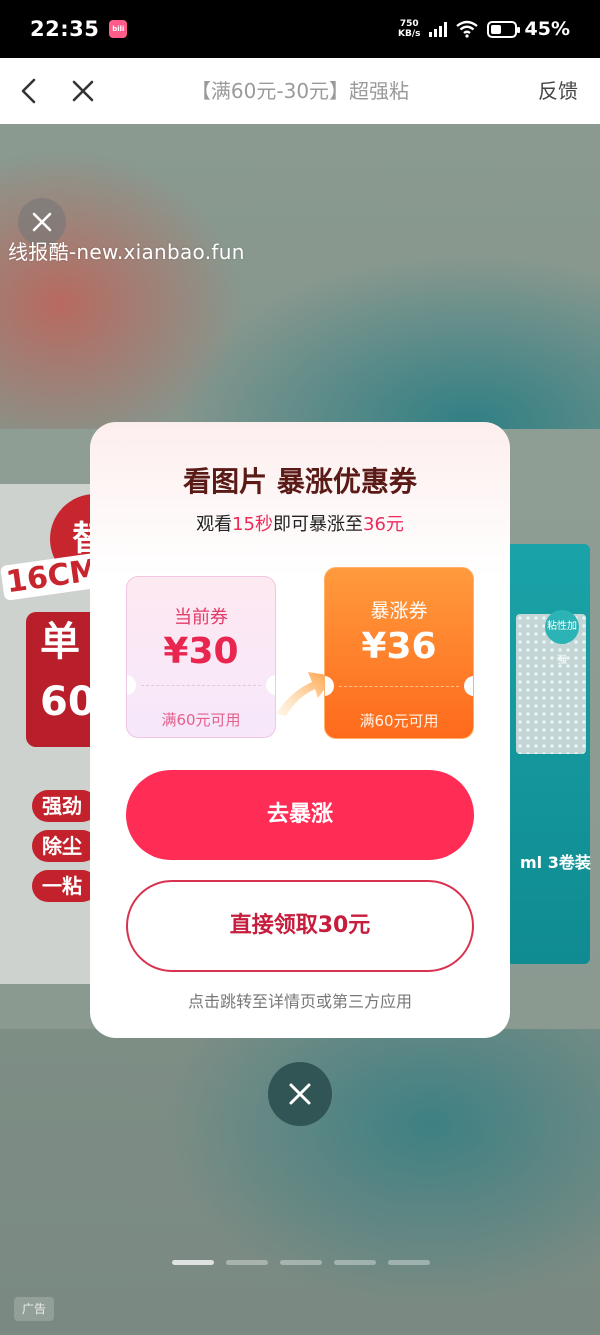 The image size is (600, 1335). Describe the element at coordinates (468, 686) in the screenshot. I see `coupon-notch-right` at that location.